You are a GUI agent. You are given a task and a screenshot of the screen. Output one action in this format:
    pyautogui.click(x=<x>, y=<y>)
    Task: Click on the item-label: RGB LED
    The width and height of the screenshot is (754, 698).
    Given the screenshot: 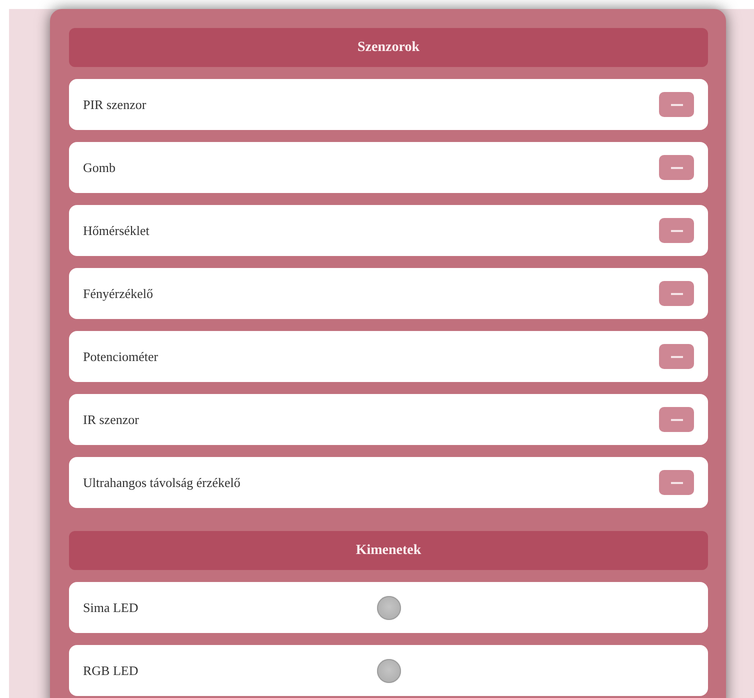 What is the action you would take?
    pyautogui.click(x=110, y=670)
    